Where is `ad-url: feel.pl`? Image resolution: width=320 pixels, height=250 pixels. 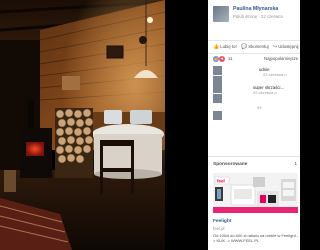
ad-url: feel.pl is located at coordinates (218, 228).